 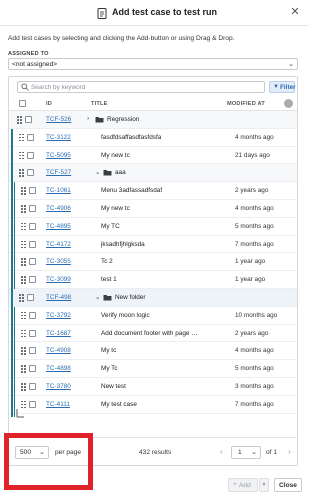 I want to click on filter-button: ▼ Filter, so click(x=282, y=87).